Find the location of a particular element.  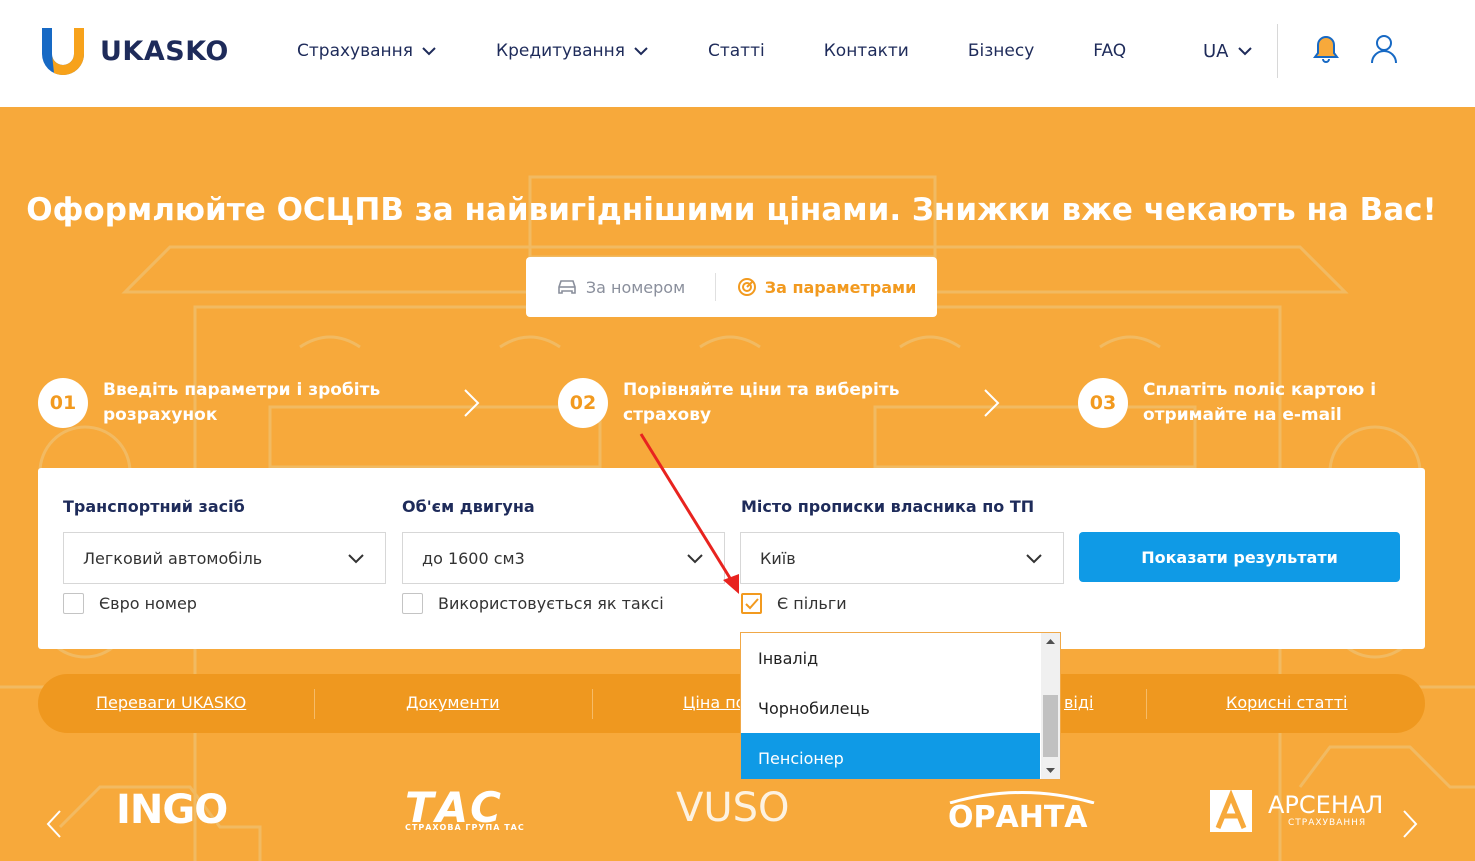

step-text: Введіть параметри і зробіть розрахунок is located at coordinates (242, 402).